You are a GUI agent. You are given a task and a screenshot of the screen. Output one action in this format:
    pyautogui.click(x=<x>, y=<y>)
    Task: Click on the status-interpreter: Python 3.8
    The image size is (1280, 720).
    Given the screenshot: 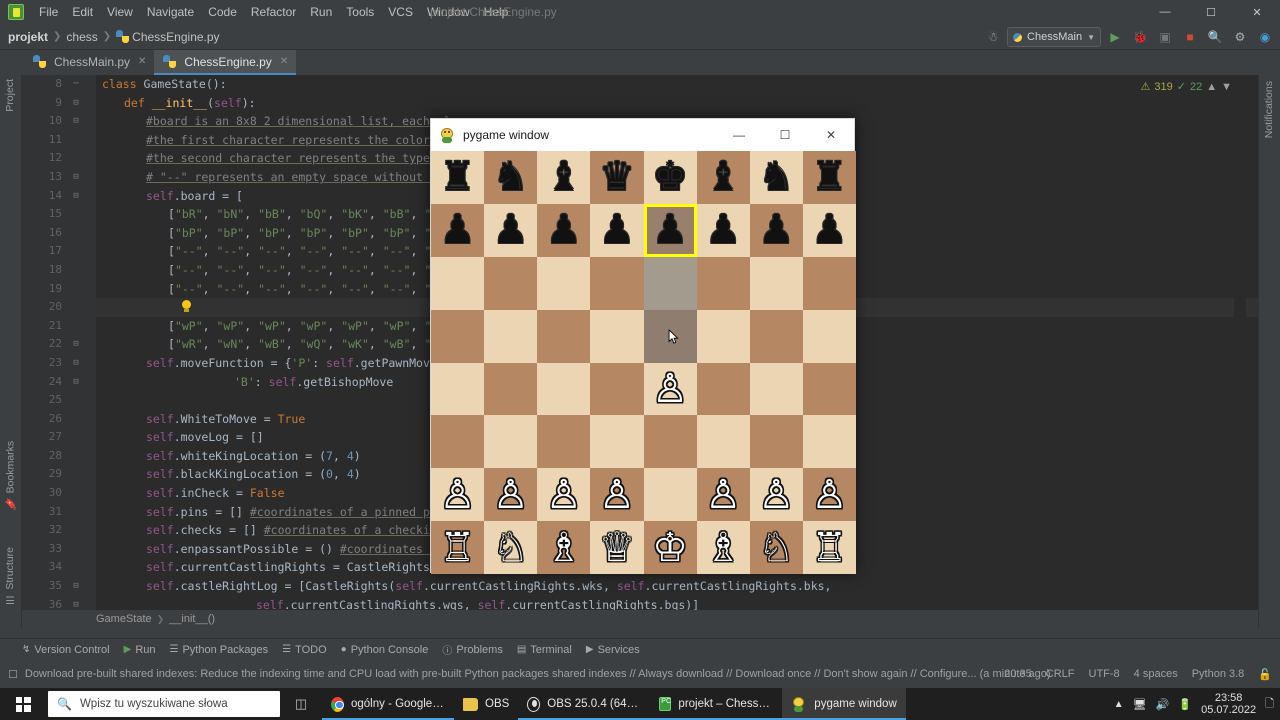 What is the action you would take?
    pyautogui.click(x=1218, y=674)
    